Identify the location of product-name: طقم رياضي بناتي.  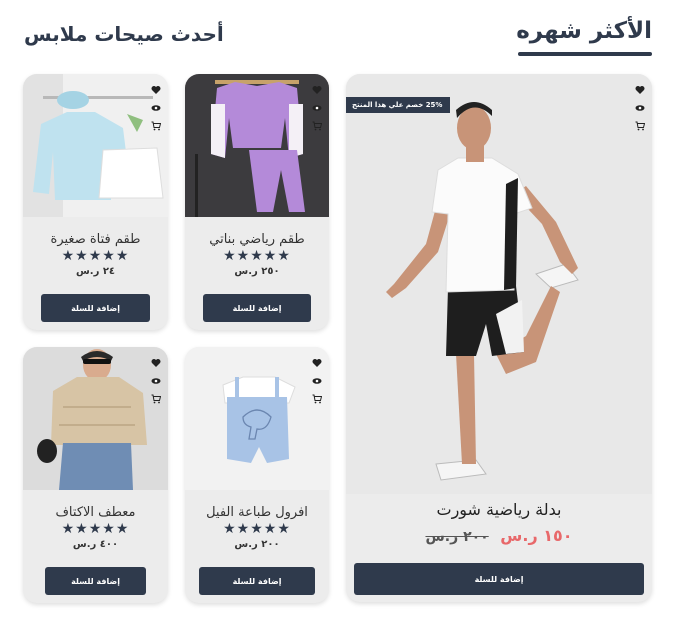
(257, 239).